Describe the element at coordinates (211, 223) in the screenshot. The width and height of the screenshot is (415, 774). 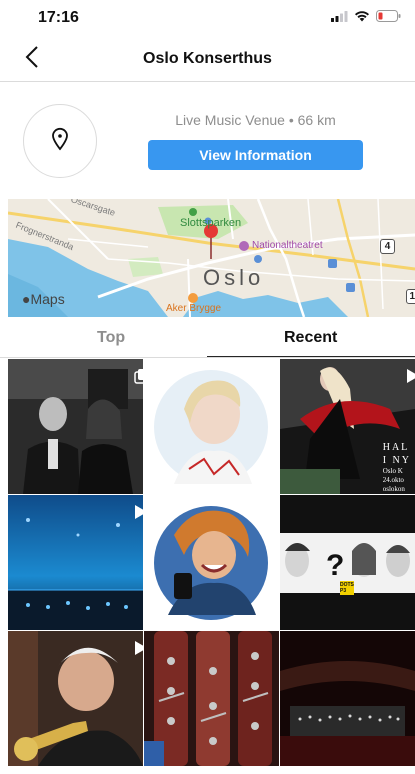
I see `map-label-park: Slottsparken` at that location.